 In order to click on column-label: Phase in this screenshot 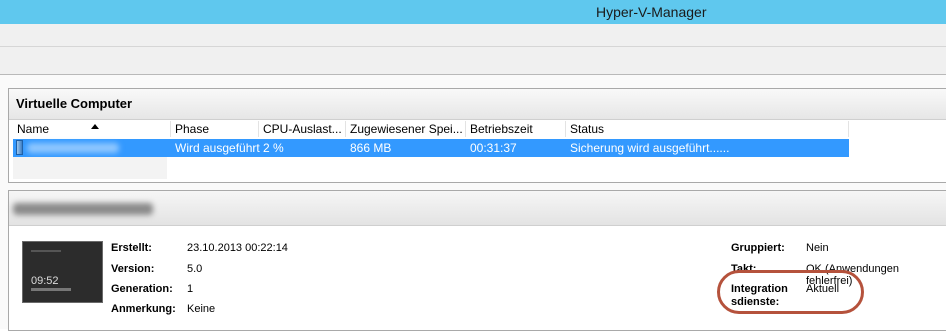, I will do `click(192, 129)`.